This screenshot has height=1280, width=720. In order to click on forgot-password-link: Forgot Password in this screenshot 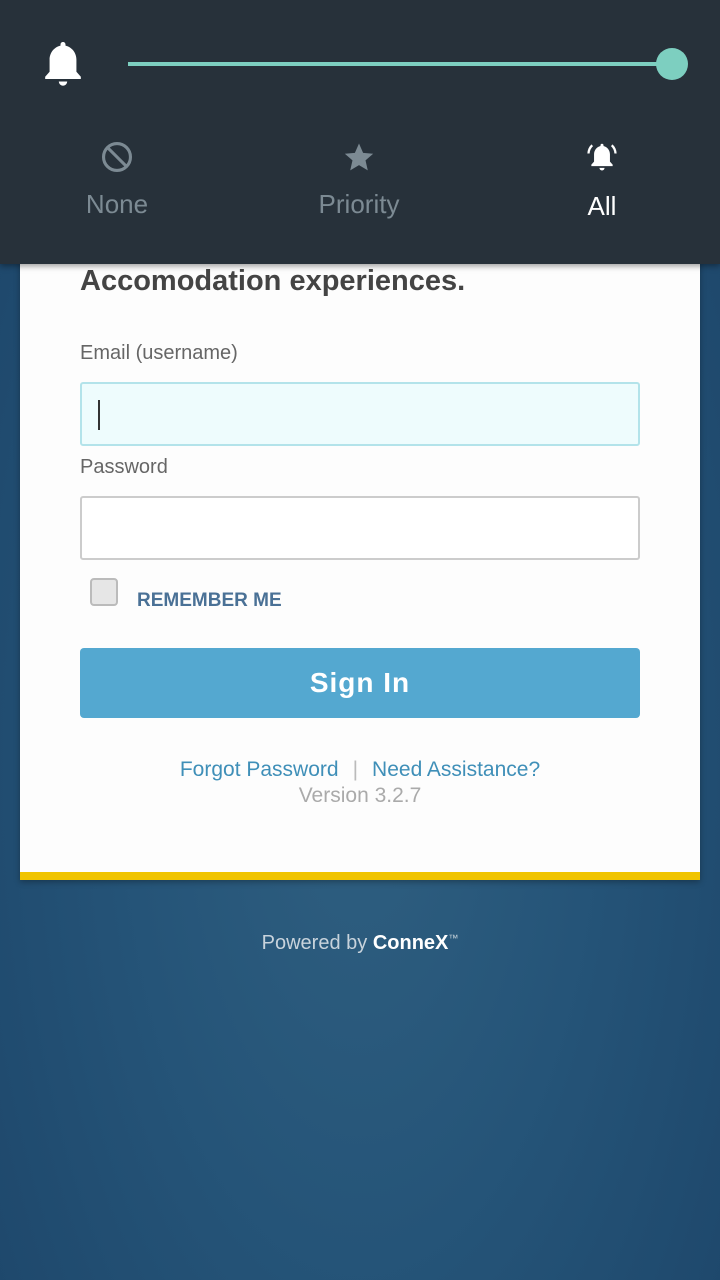, I will do `click(259, 769)`.